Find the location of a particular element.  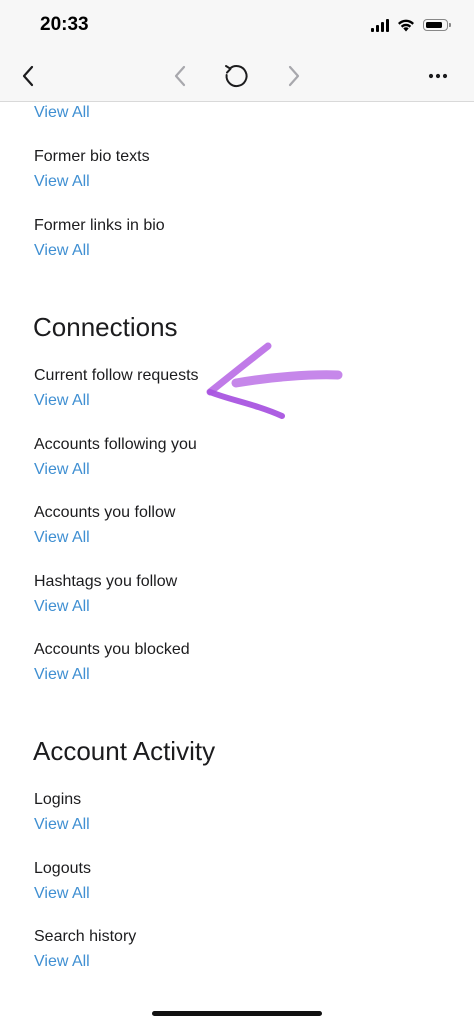

home-indicator is located at coordinates (237, 1013).